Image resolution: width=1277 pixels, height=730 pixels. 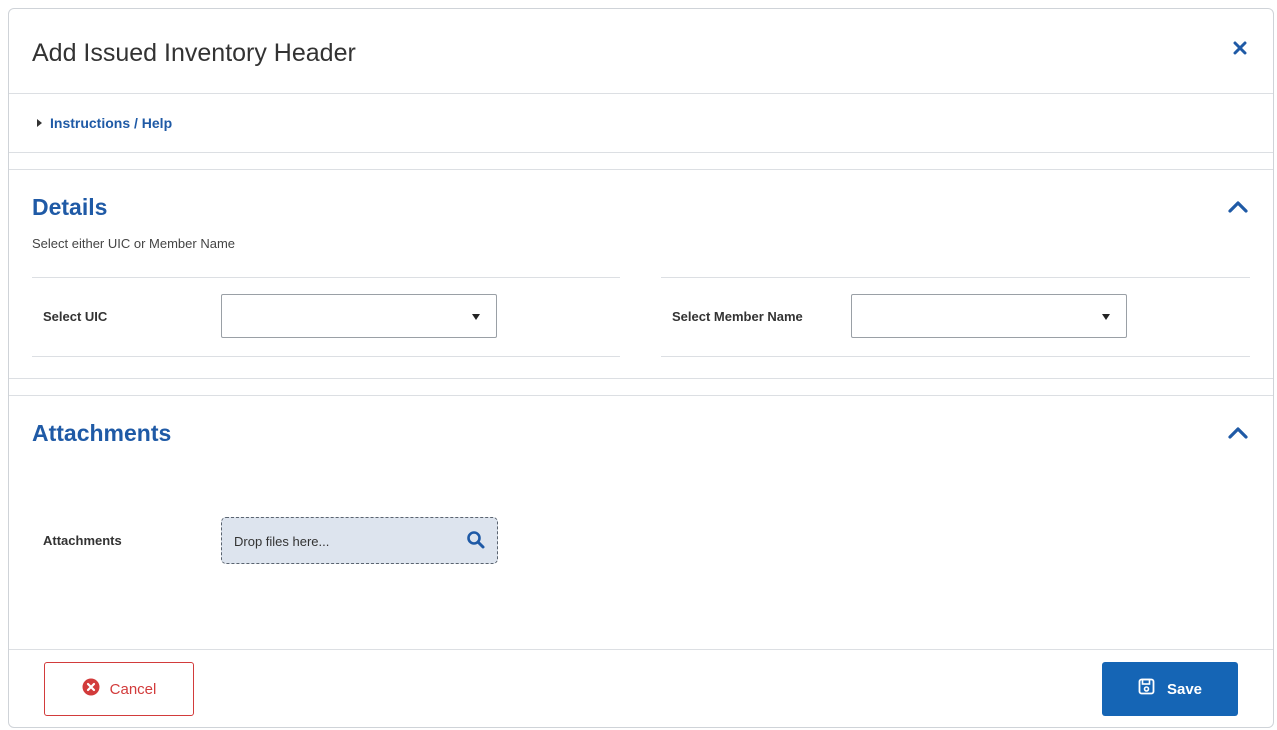 I want to click on modal-footer: Cancel Save, so click(x=641, y=689).